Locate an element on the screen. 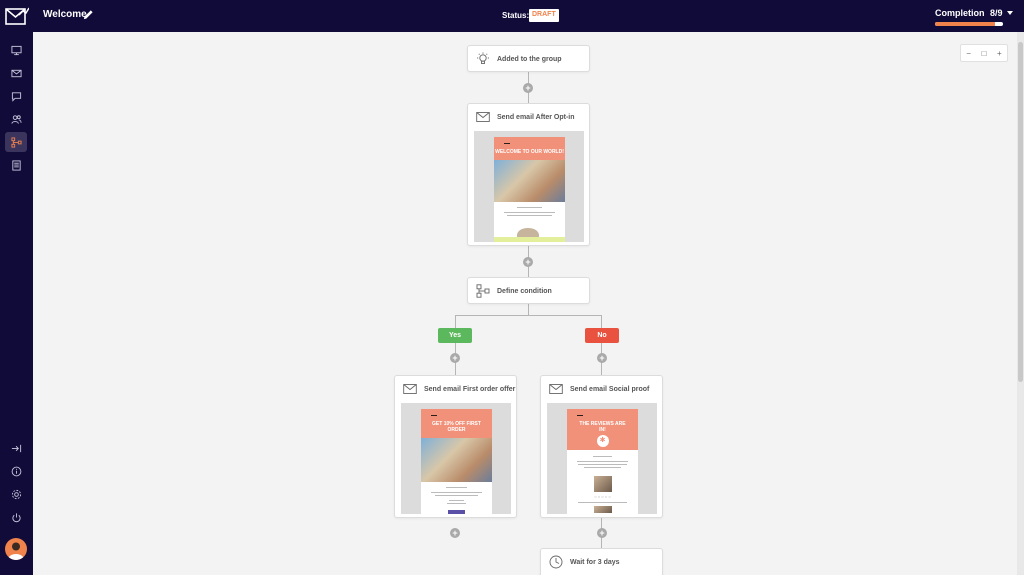  collapse-icon is located at coordinates (16, 448).